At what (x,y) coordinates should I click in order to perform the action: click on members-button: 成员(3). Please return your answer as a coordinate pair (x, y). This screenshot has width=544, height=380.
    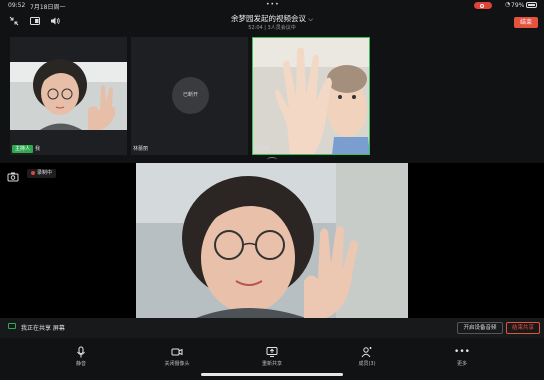
    Looking at the image, I should click on (367, 356).